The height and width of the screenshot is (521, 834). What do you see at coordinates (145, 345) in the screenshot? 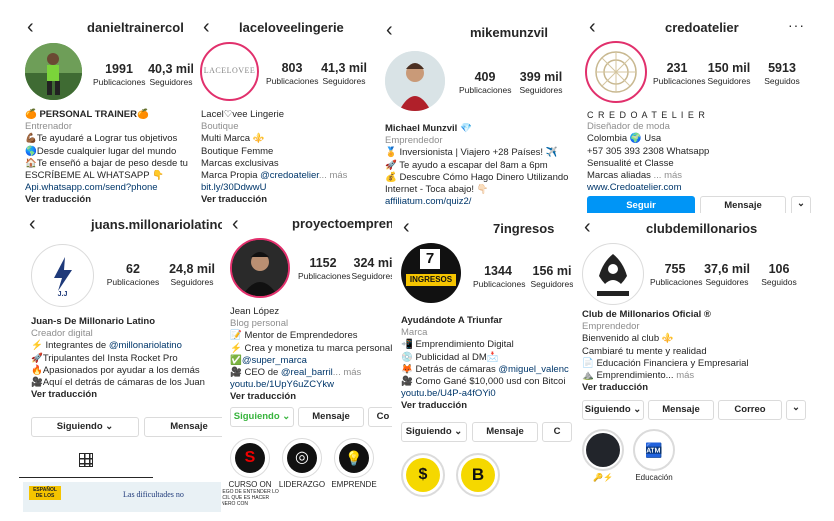
I see `mention-link: @millonariolatino` at bounding box center [145, 345].